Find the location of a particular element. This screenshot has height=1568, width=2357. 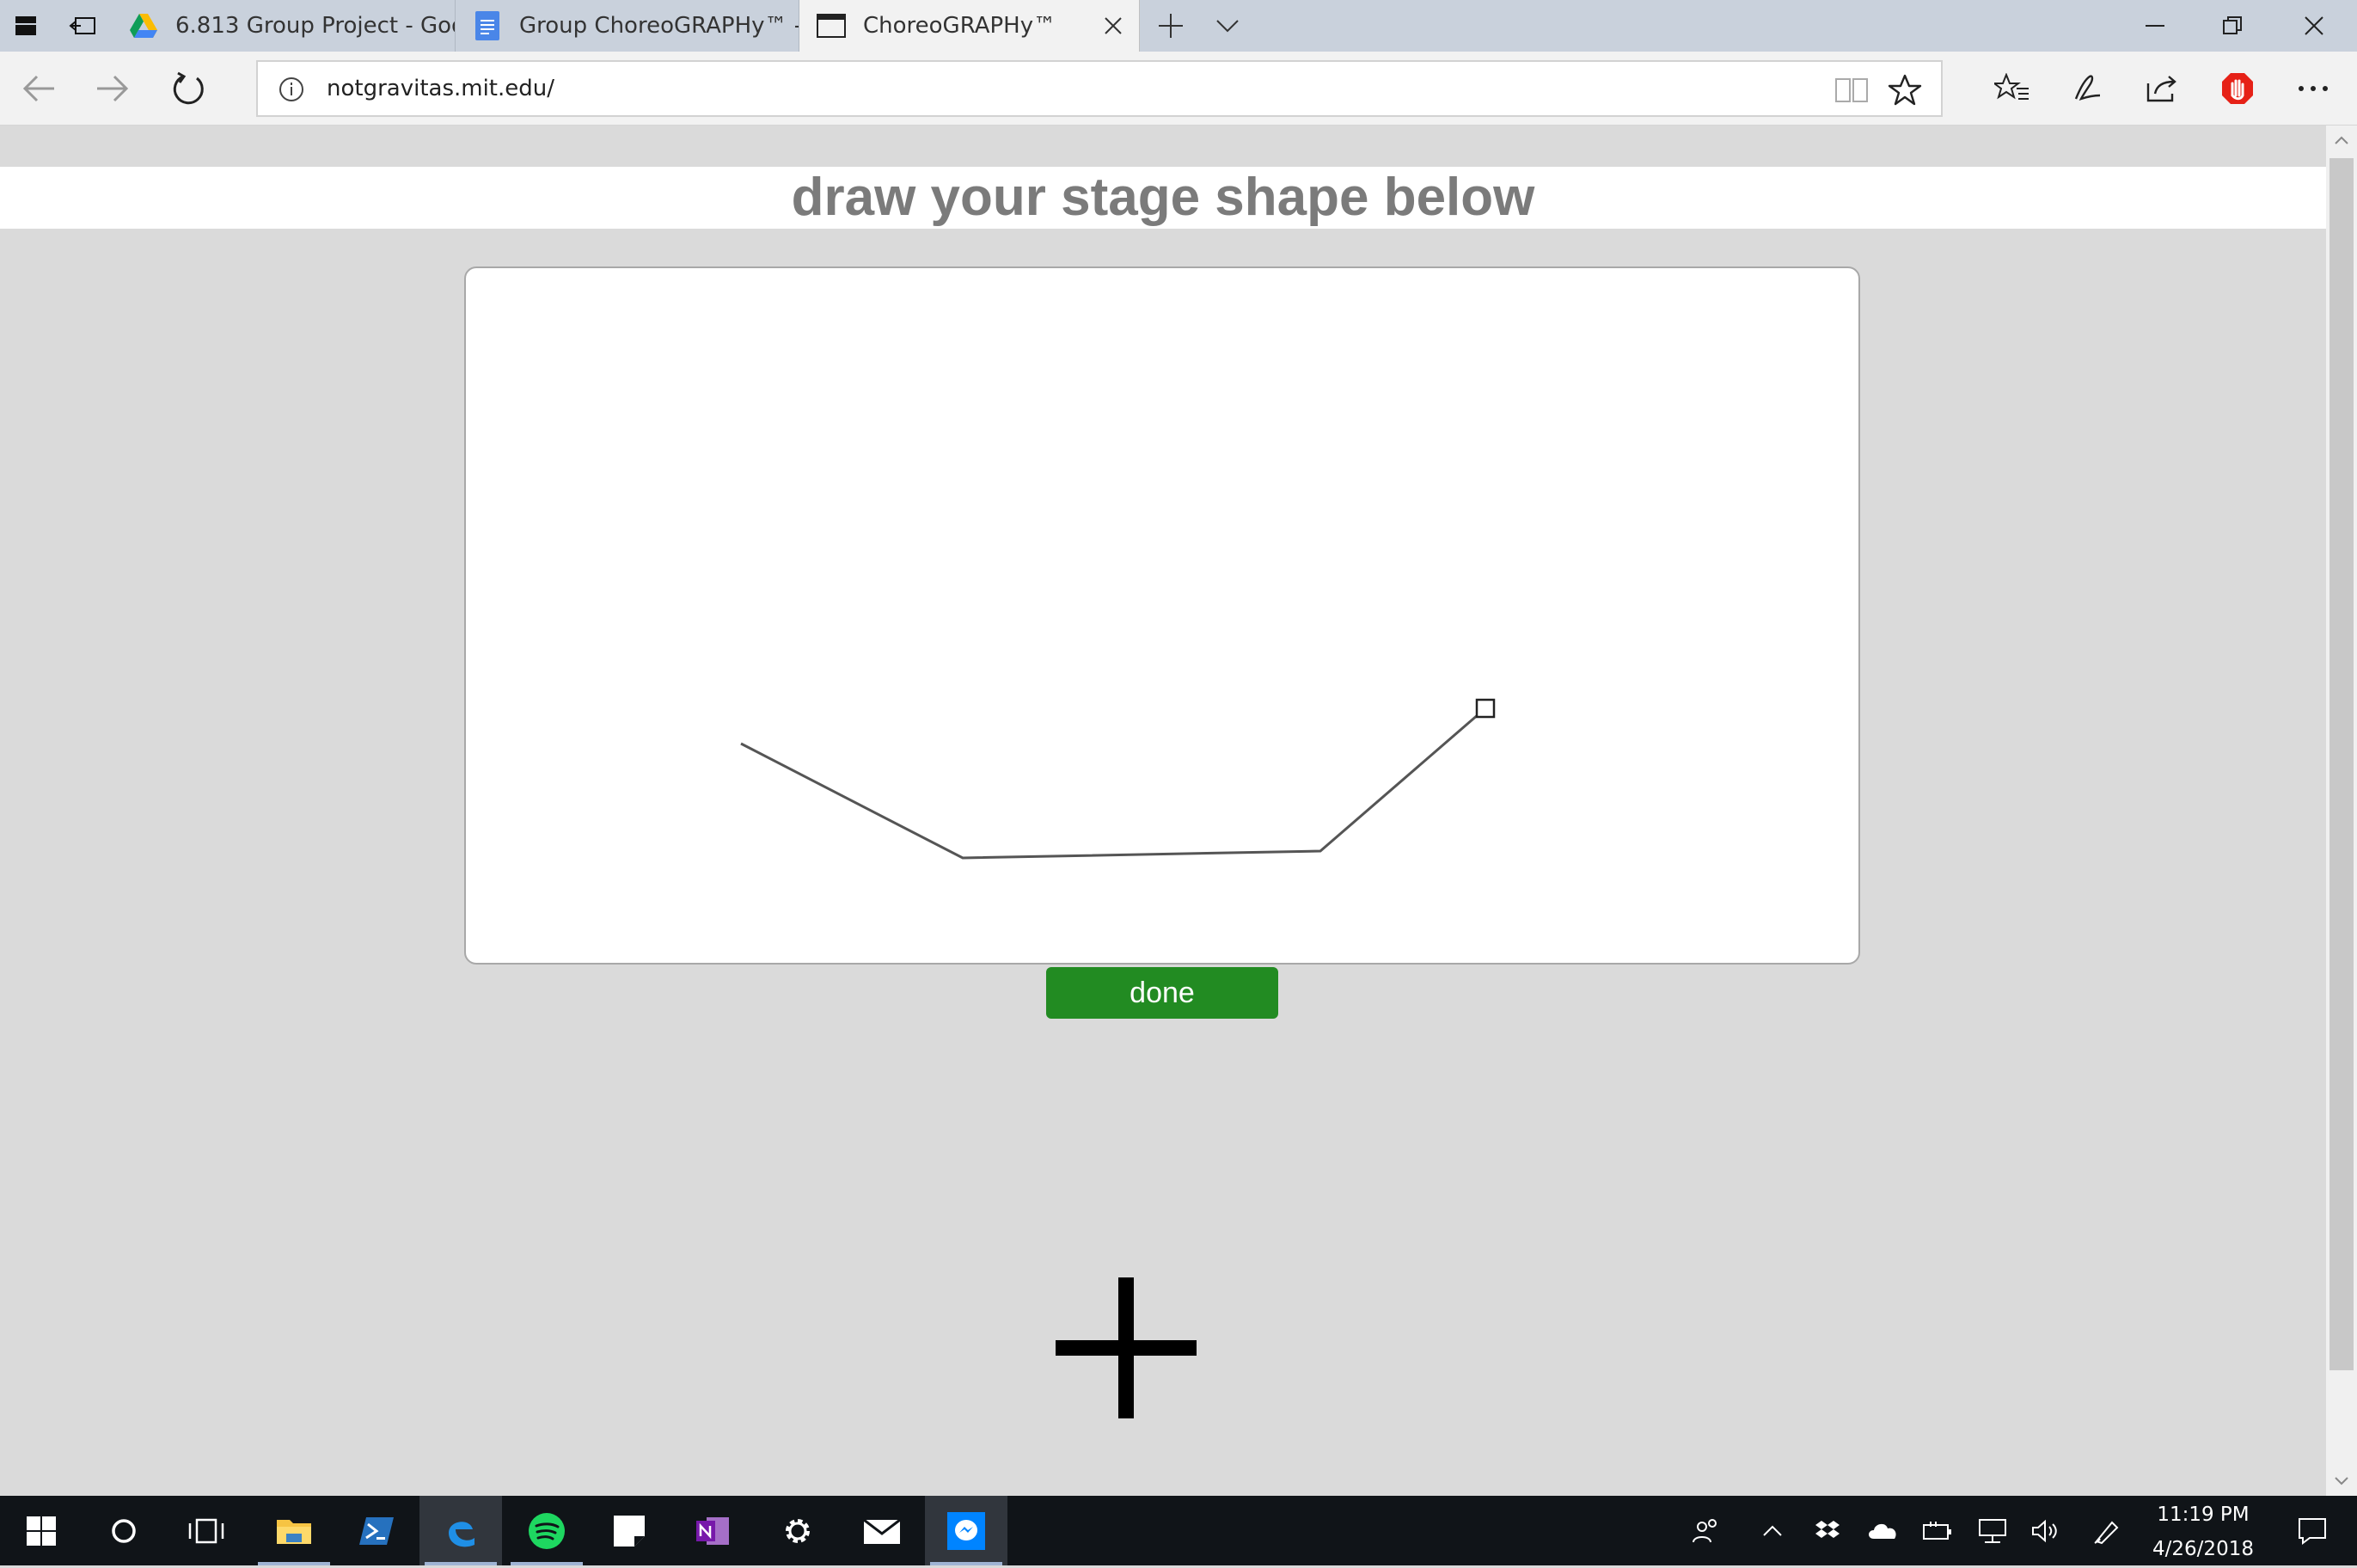

browser-navbar: notgravitas.mit.edu/ is located at coordinates (1178, 89).